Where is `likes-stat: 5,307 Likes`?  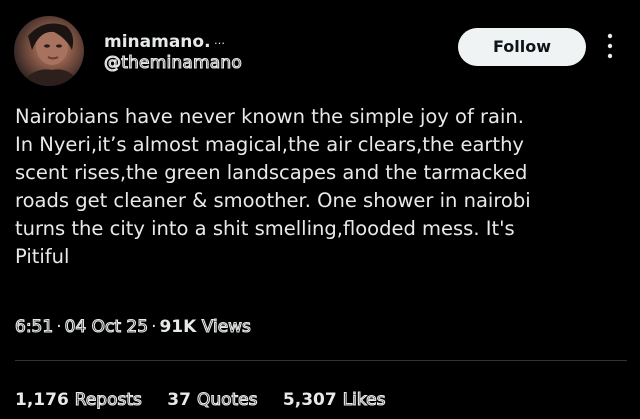 likes-stat: 5,307 Likes is located at coordinates (334, 400).